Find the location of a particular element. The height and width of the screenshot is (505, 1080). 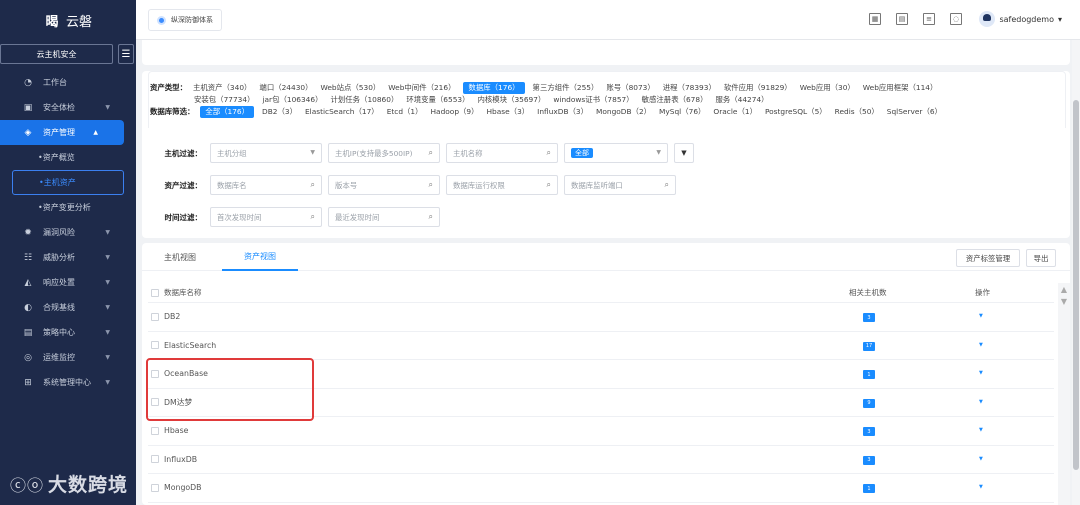

tab-asset-view: 资产视图 is located at coordinates (260, 257).